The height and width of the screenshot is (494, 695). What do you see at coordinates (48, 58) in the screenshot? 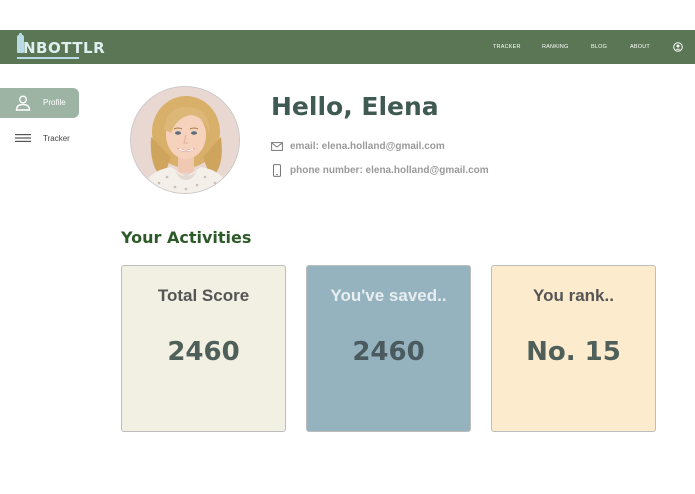
I see `logo-underline` at bounding box center [48, 58].